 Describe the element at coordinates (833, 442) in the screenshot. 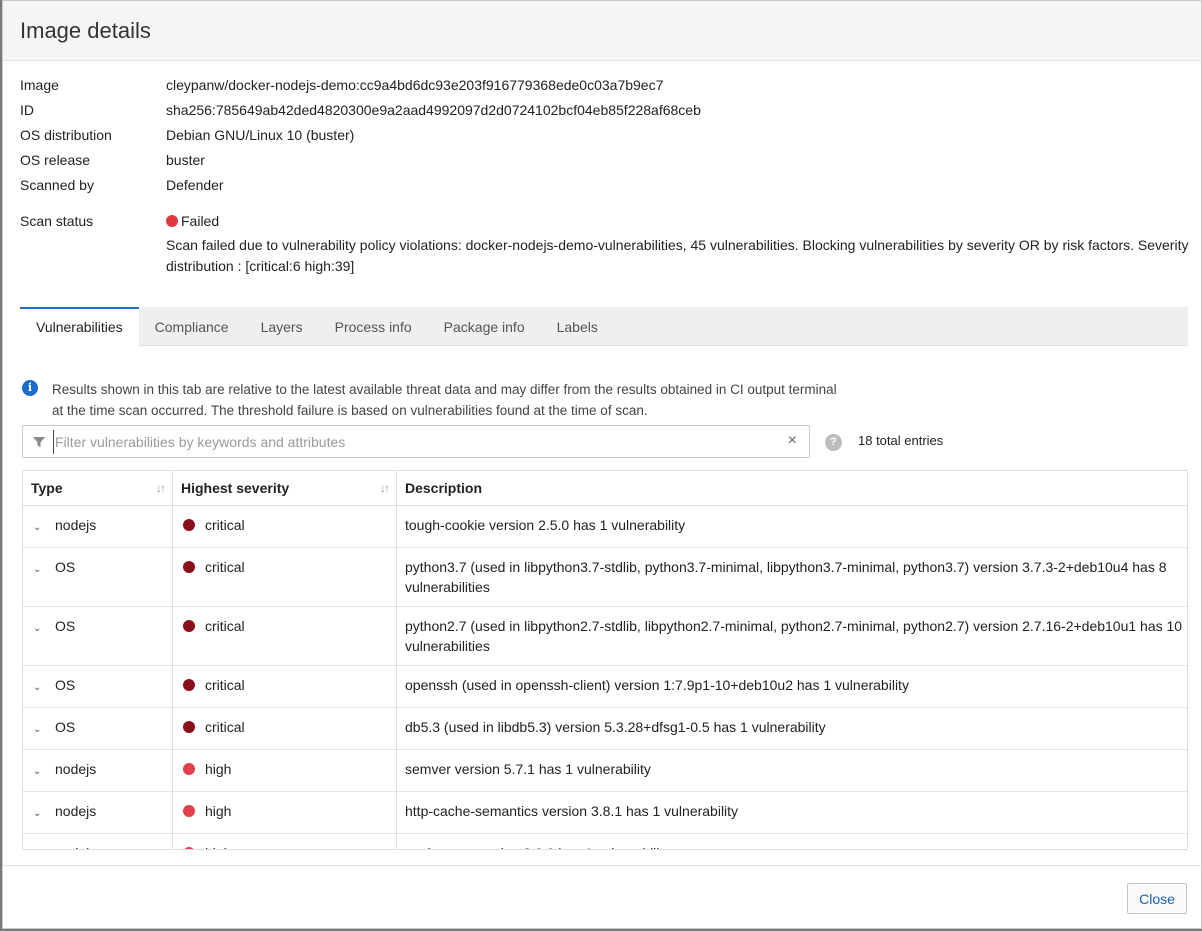

I see `help-icon: ?` at that location.